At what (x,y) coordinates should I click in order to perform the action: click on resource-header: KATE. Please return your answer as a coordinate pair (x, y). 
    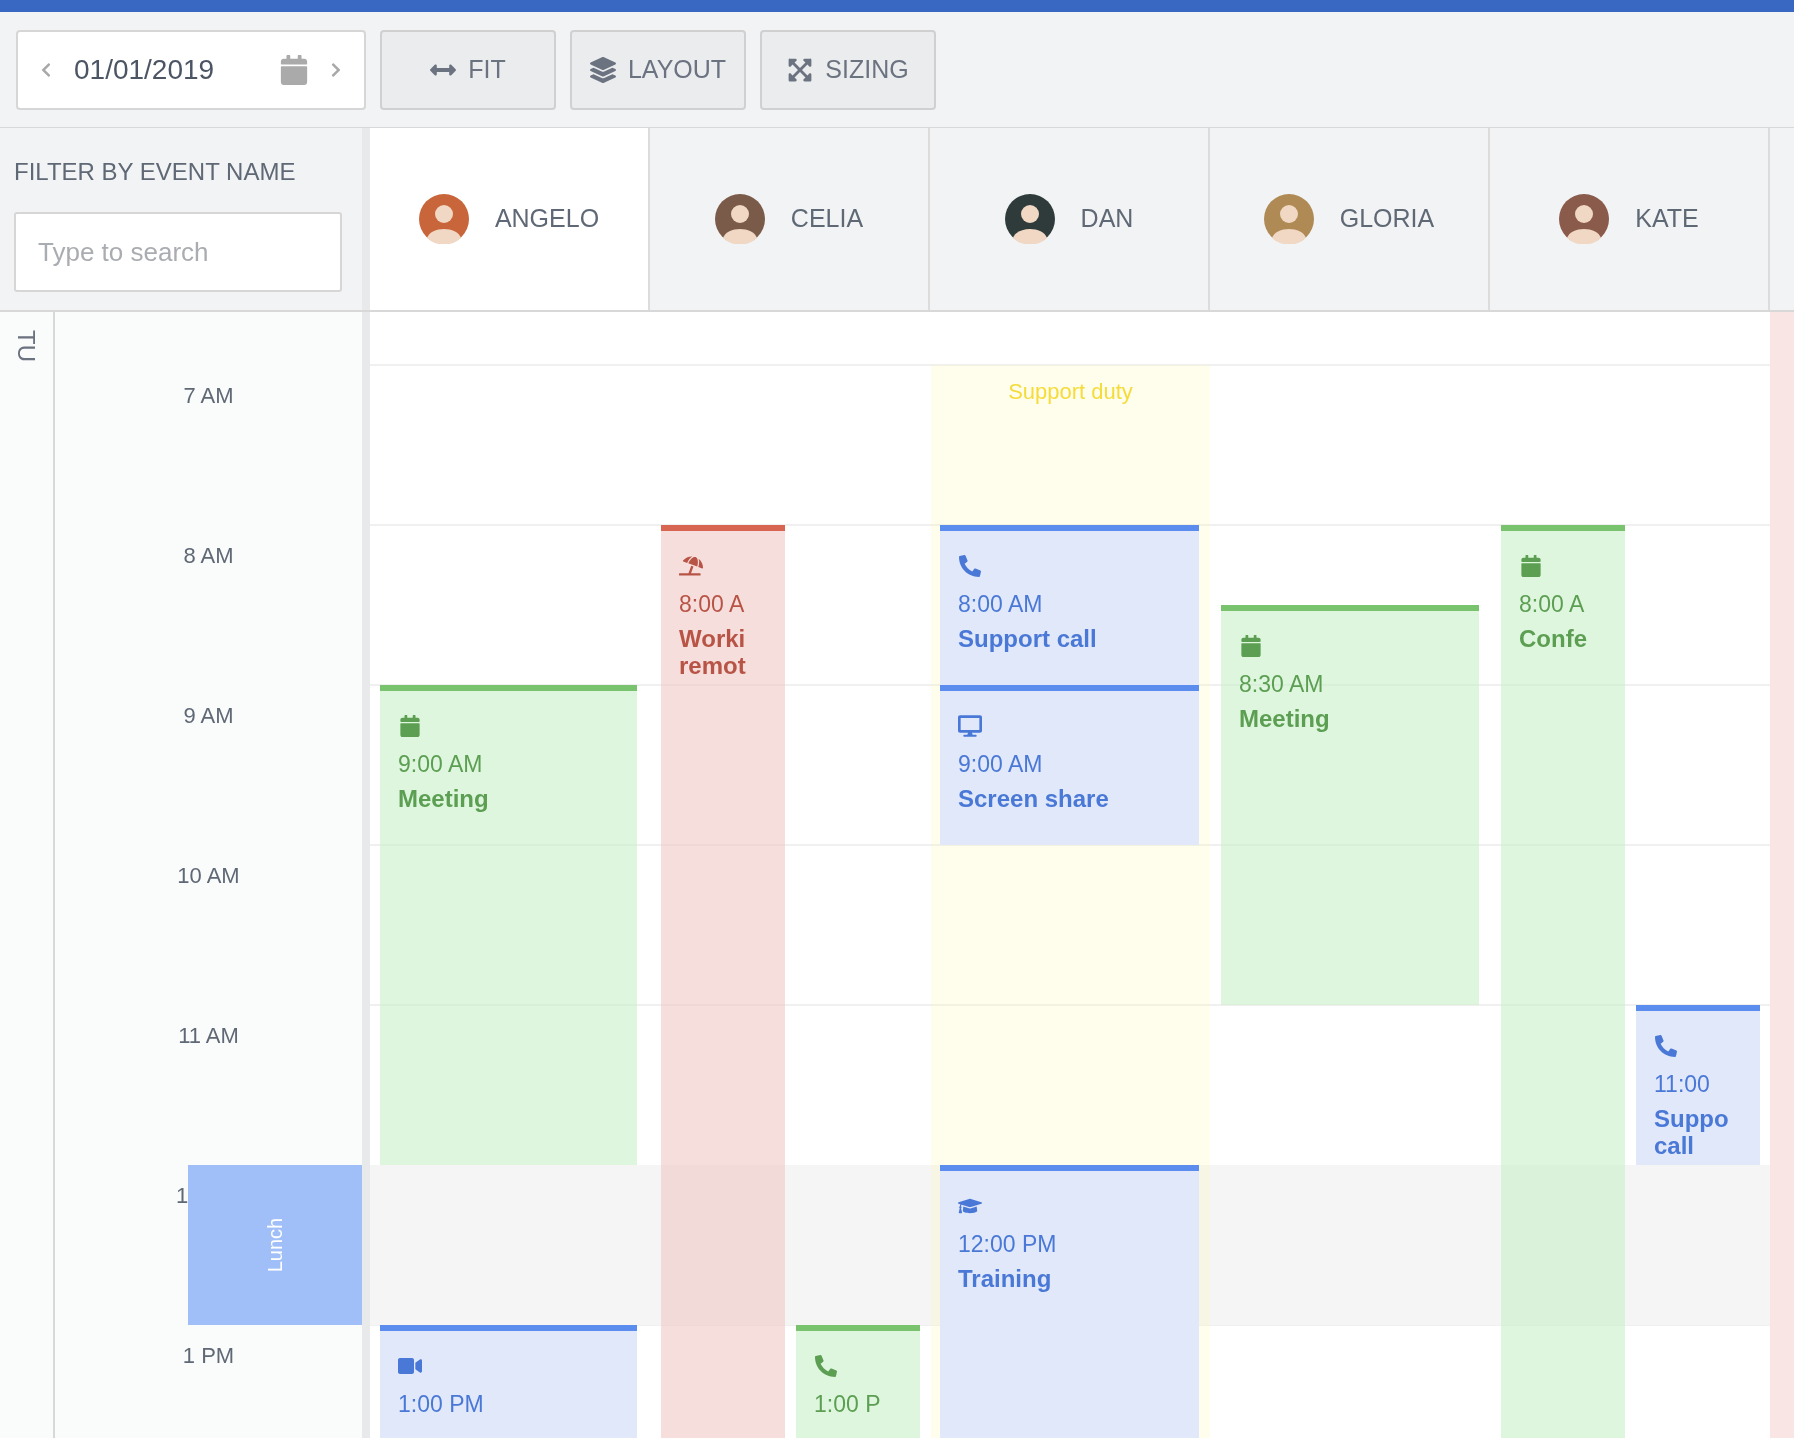
    Looking at the image, I should click on (1630, 219).